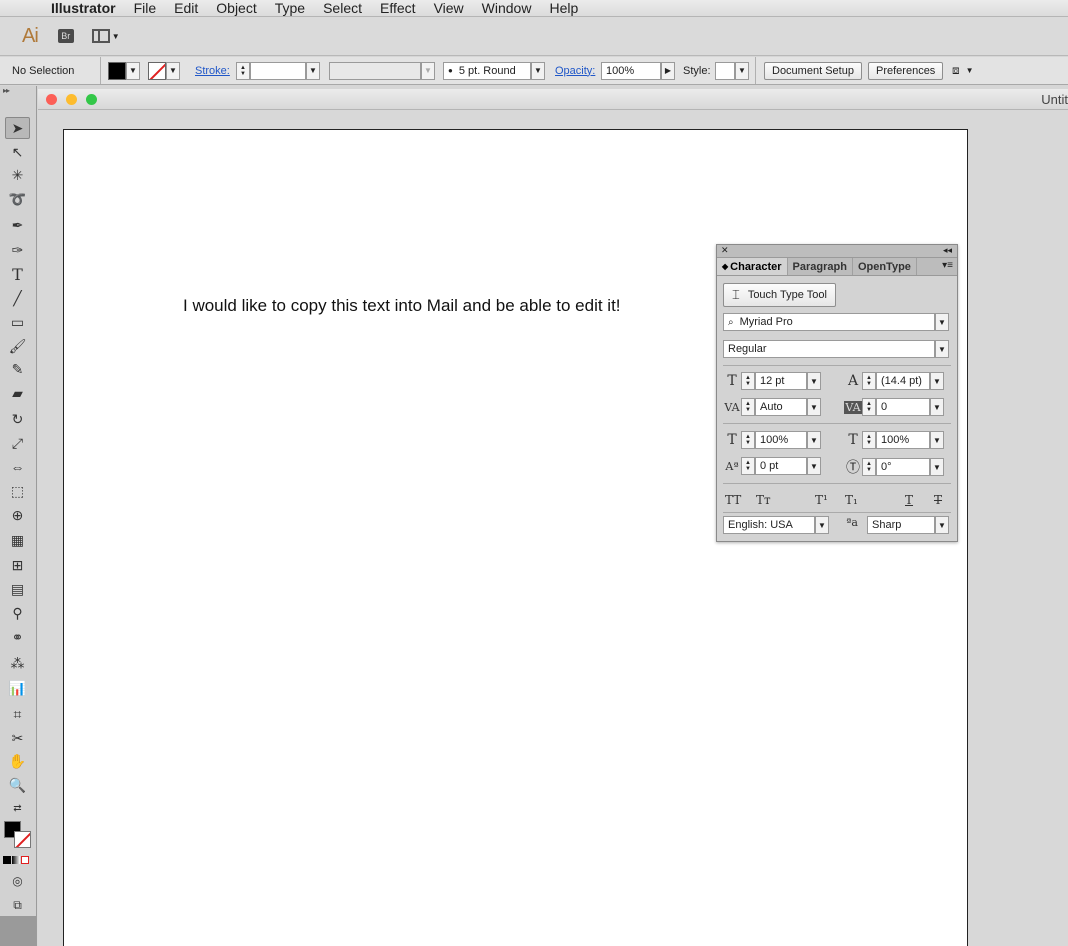 The height and width of the screenshot is (946, 1068). I want to click on opacity-control: 100% ▶, so click(638, 70).